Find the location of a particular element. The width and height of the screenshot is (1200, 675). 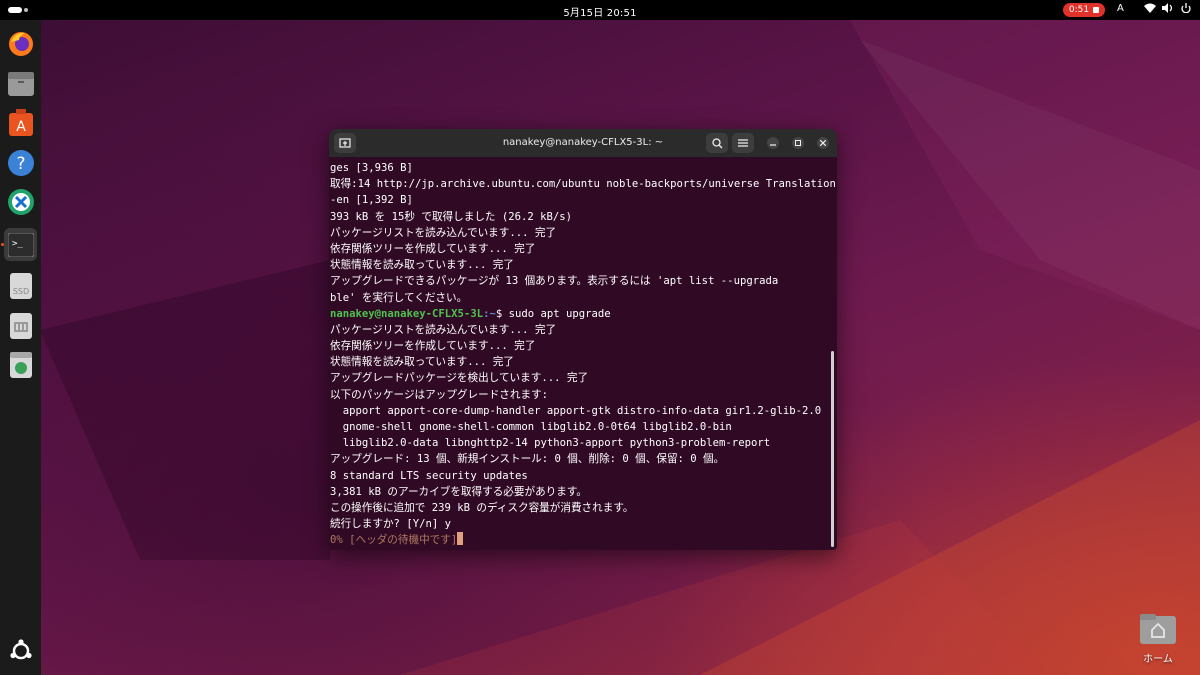

terminal-line: アップグレードパッケージを検出しています... 完了 is located at coordinates (579, 378).